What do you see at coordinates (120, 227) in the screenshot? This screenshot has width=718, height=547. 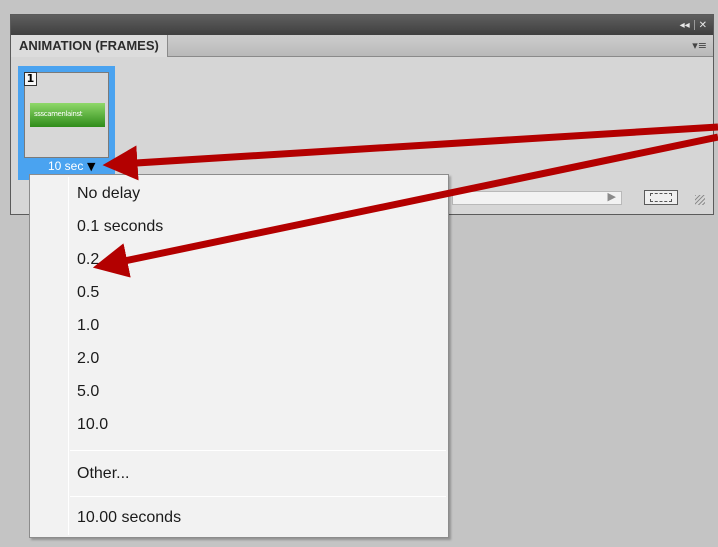 I see `menu-item-0-1-seconds: 0.1 seconds` at bounding box center [120, 227].